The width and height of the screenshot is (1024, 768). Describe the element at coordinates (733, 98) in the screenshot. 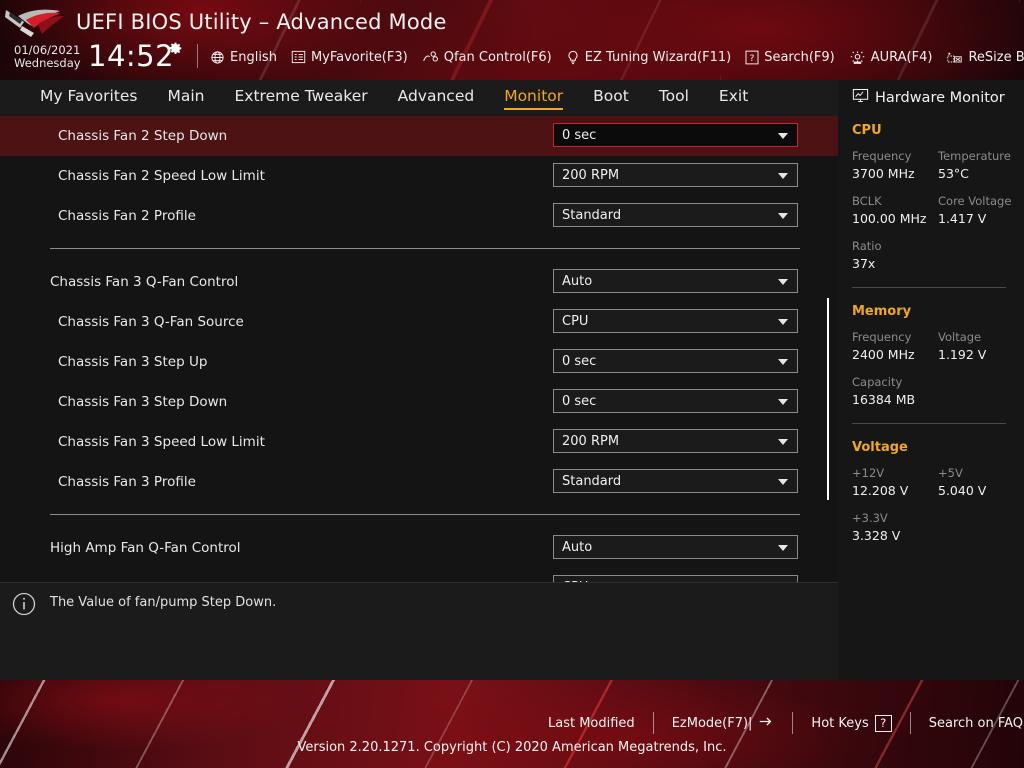

I see `tab-exit: Exit` at that location.